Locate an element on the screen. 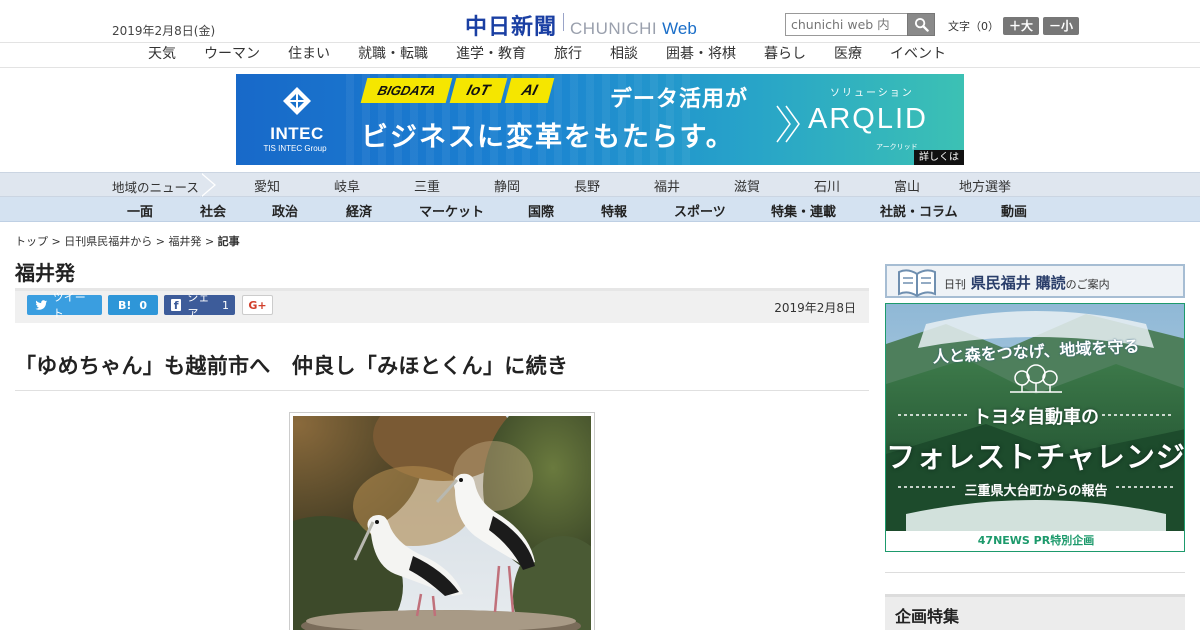 This screenshot has height=630, width=1200. breadcrumb: トップ > 日刊県民福井から > 福井発 > 記事 is located at coordinates (127, 241).